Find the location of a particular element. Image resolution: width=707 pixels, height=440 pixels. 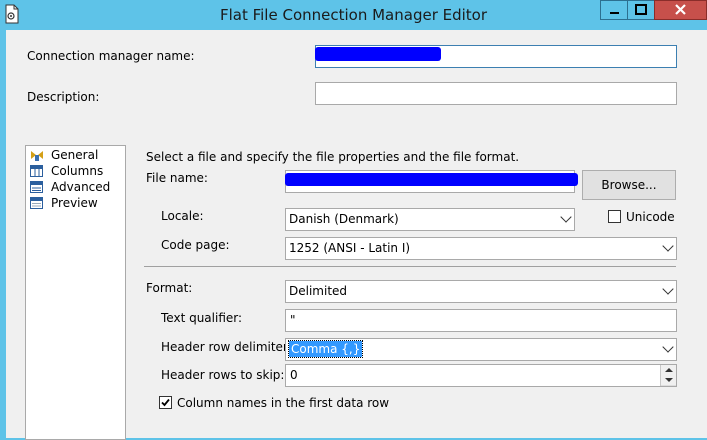

text-qualifier-input: " is located at coordinates (481, 320).